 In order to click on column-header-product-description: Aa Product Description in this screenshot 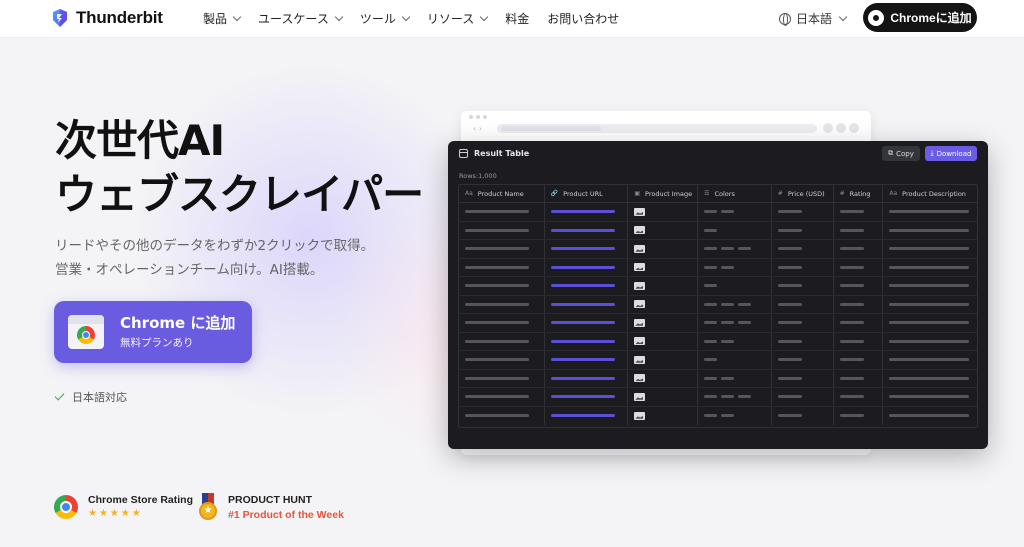, I will do `click(930, 193)`.